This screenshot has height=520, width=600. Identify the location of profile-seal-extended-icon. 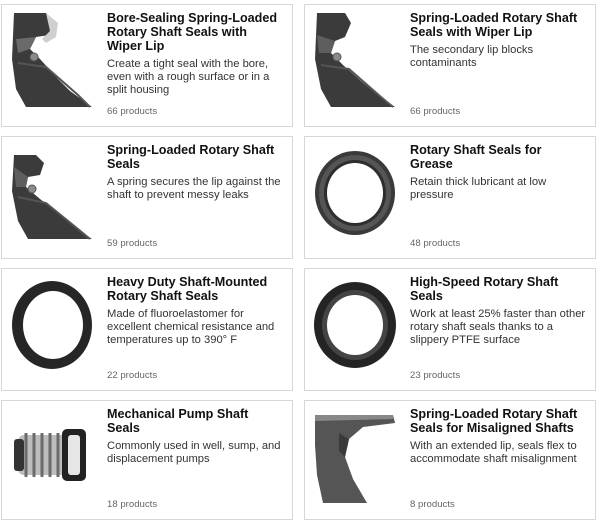
(355, 457).